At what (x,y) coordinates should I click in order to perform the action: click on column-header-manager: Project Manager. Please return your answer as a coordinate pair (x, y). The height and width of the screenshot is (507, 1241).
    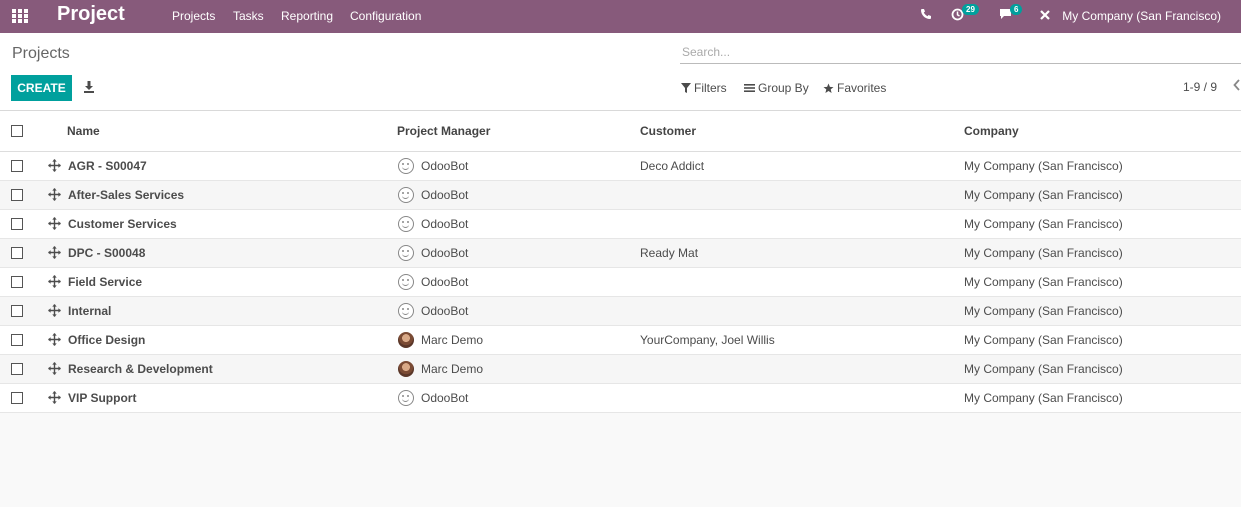
    Looking at the image, I should click on (443, 131).